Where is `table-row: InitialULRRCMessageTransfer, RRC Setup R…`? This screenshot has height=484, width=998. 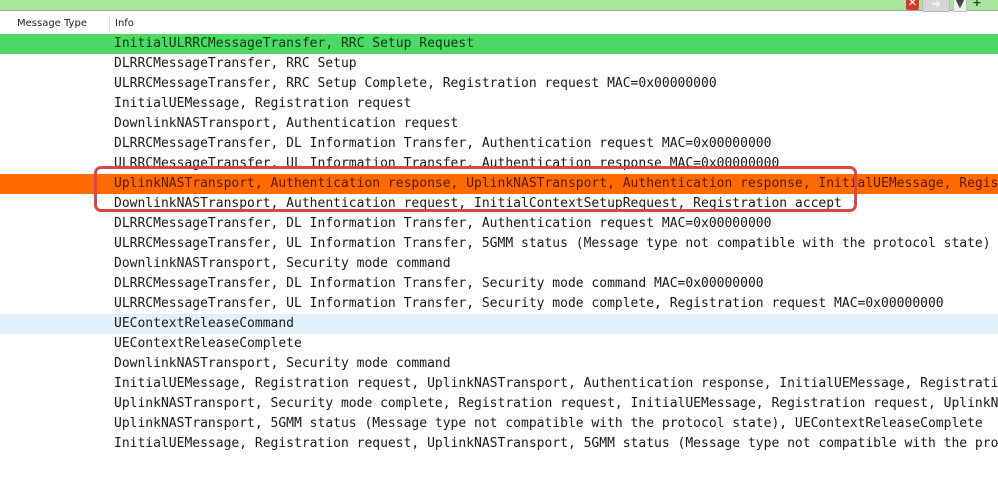
table-row: InitialULRRCMessageTransfer, RRC Setup R… is located at coordinates (499, 44).